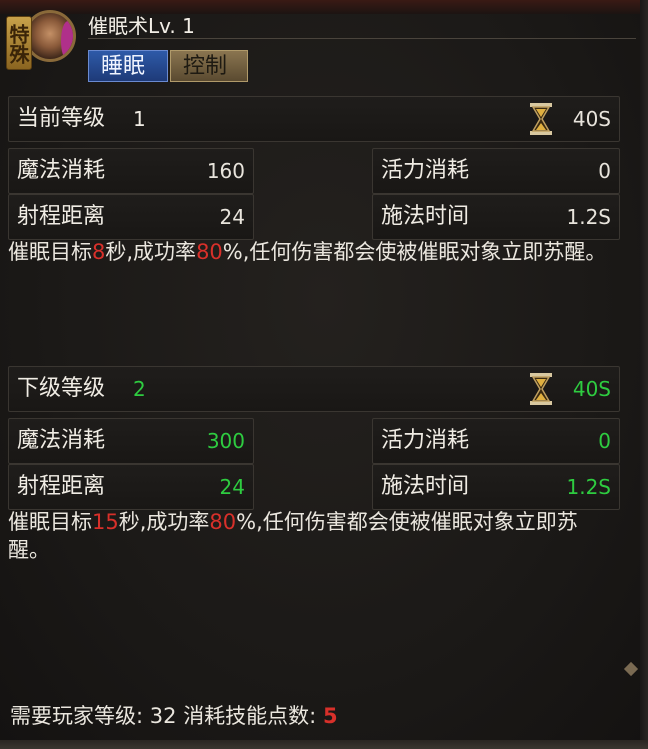  Describe the element at coordinates (209, 66) in the screenshot. I see `tag-control: 控制` at that location.